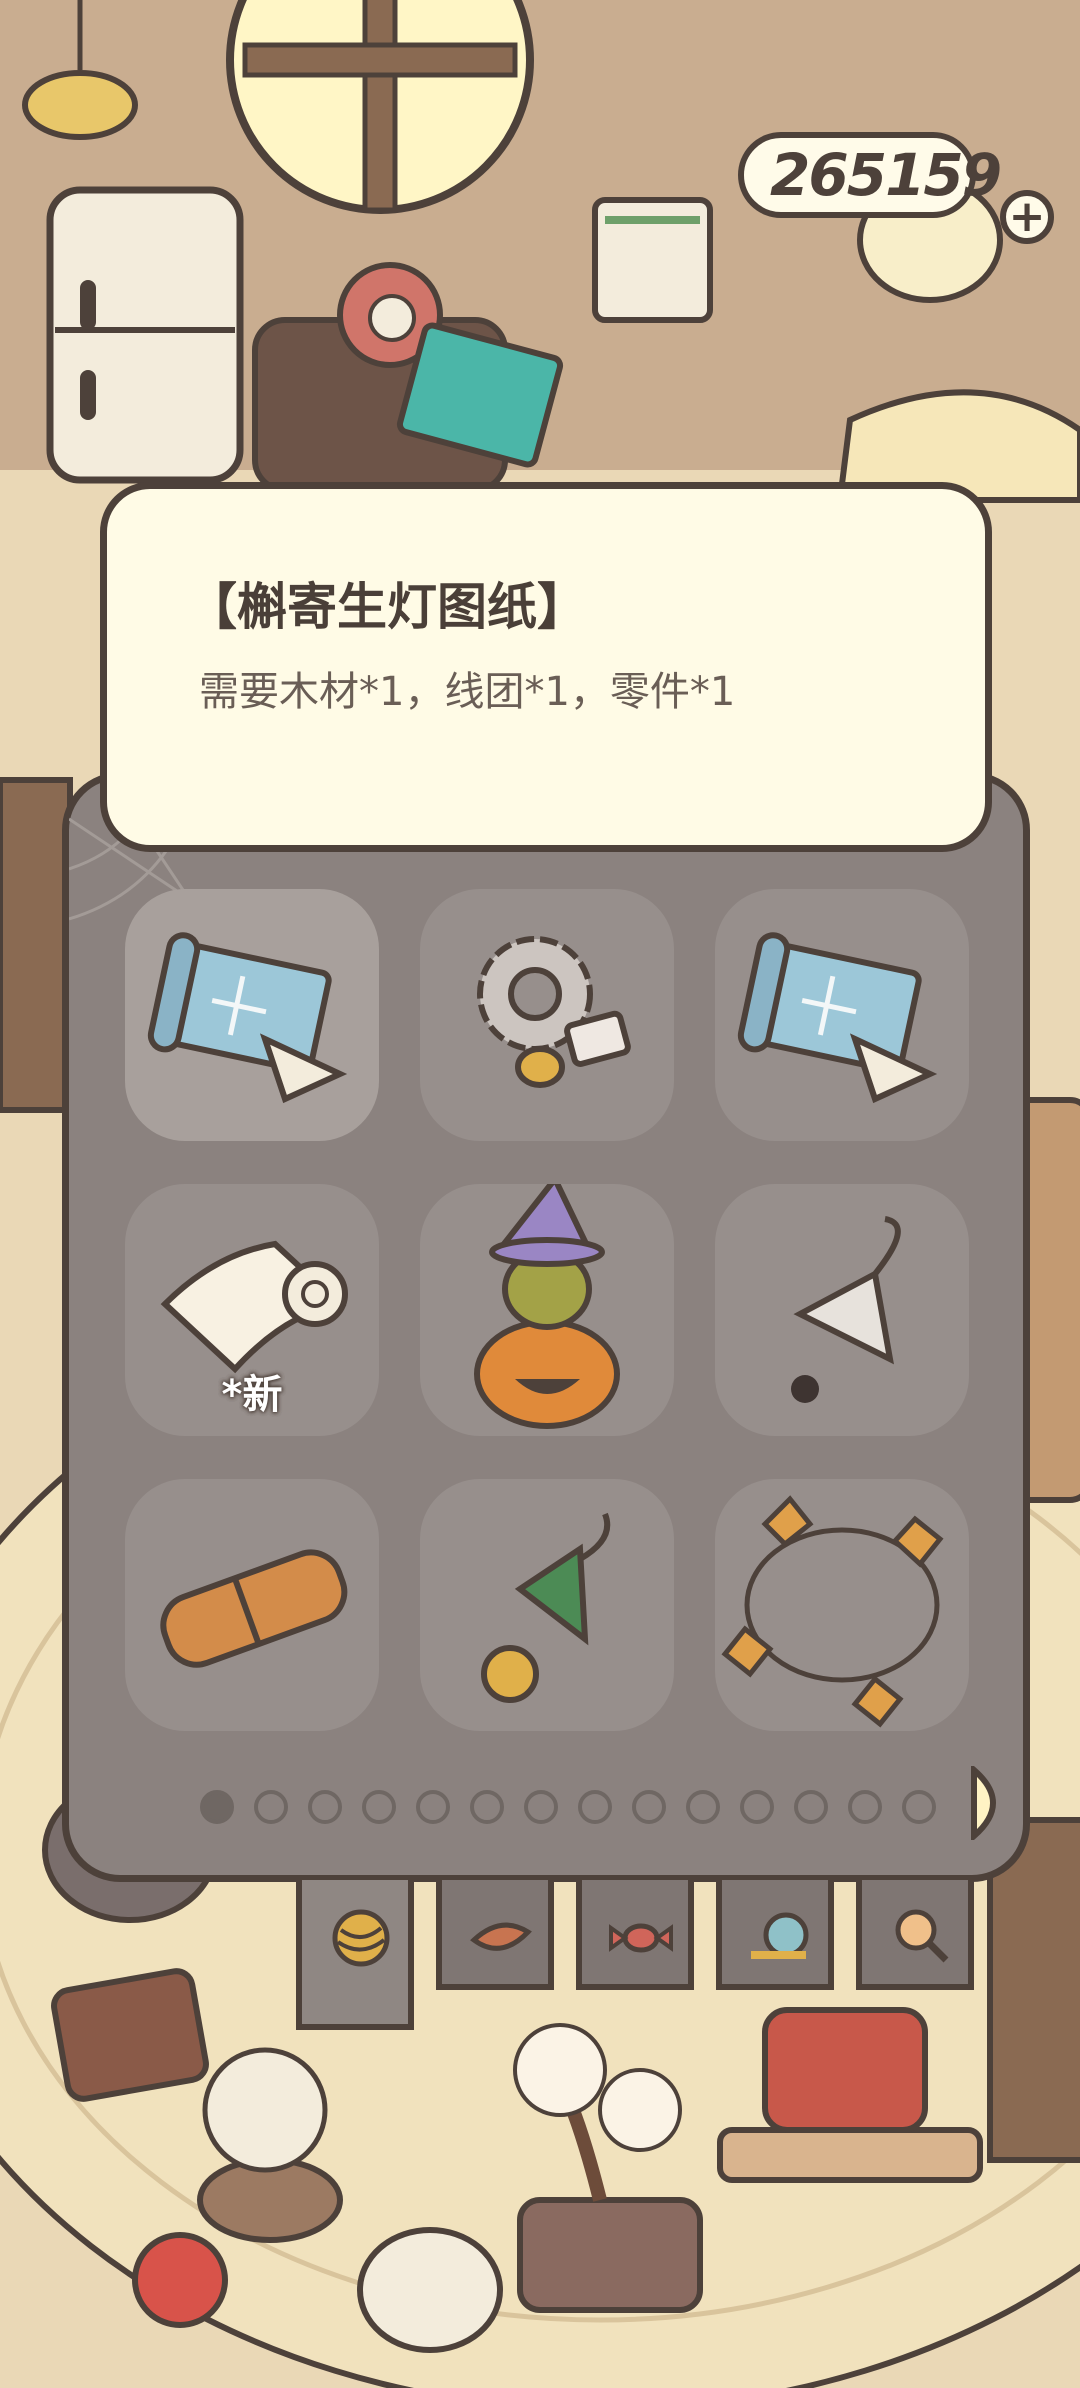 The image size is (1080, 2388). What do you see at coordinates (922, 1936) in the screenshot?
I see `magnifier-icon` at bounding box center [922, 1936].